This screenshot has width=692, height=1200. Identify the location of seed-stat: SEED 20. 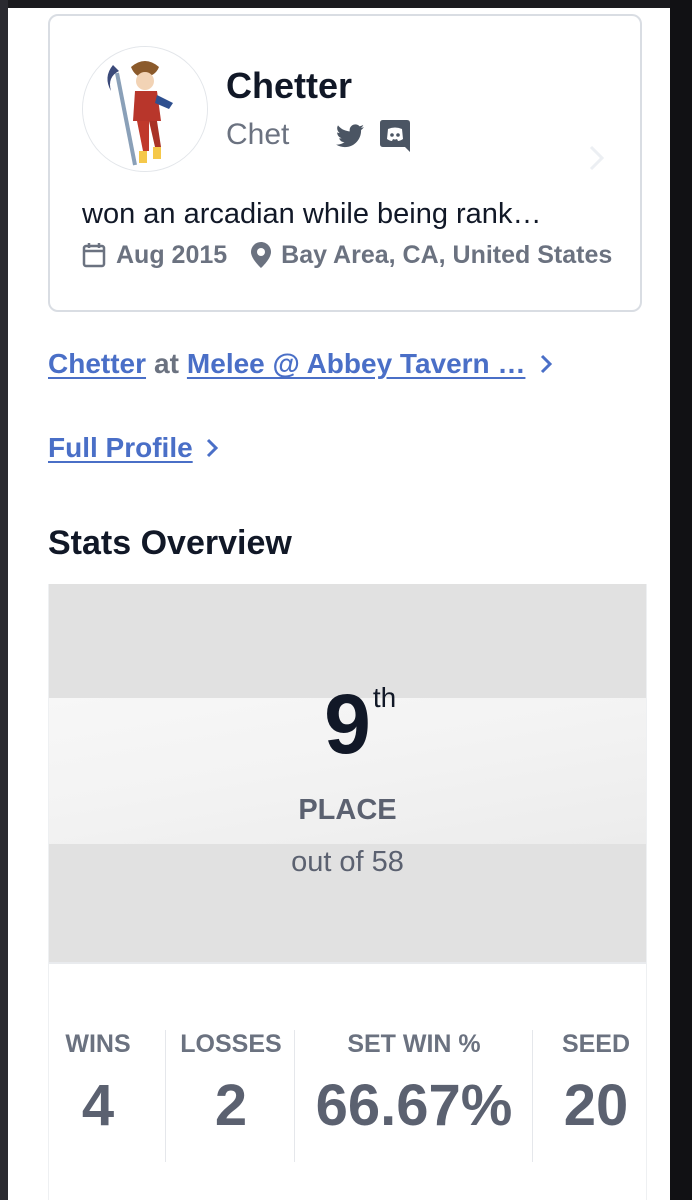
(596, 1098).